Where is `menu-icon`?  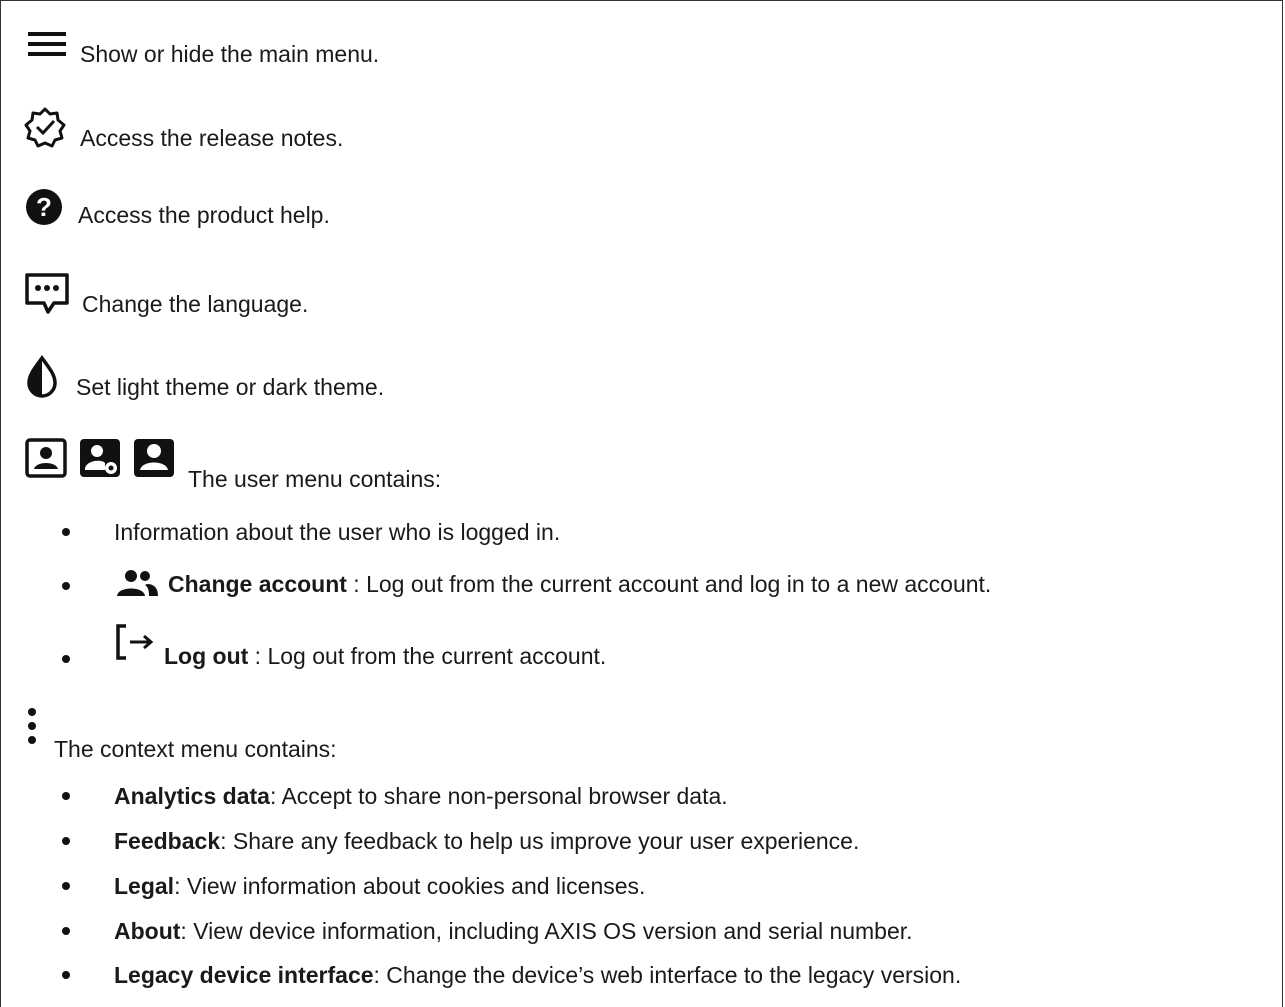 menu-icon is located at coordinates (47, 48).